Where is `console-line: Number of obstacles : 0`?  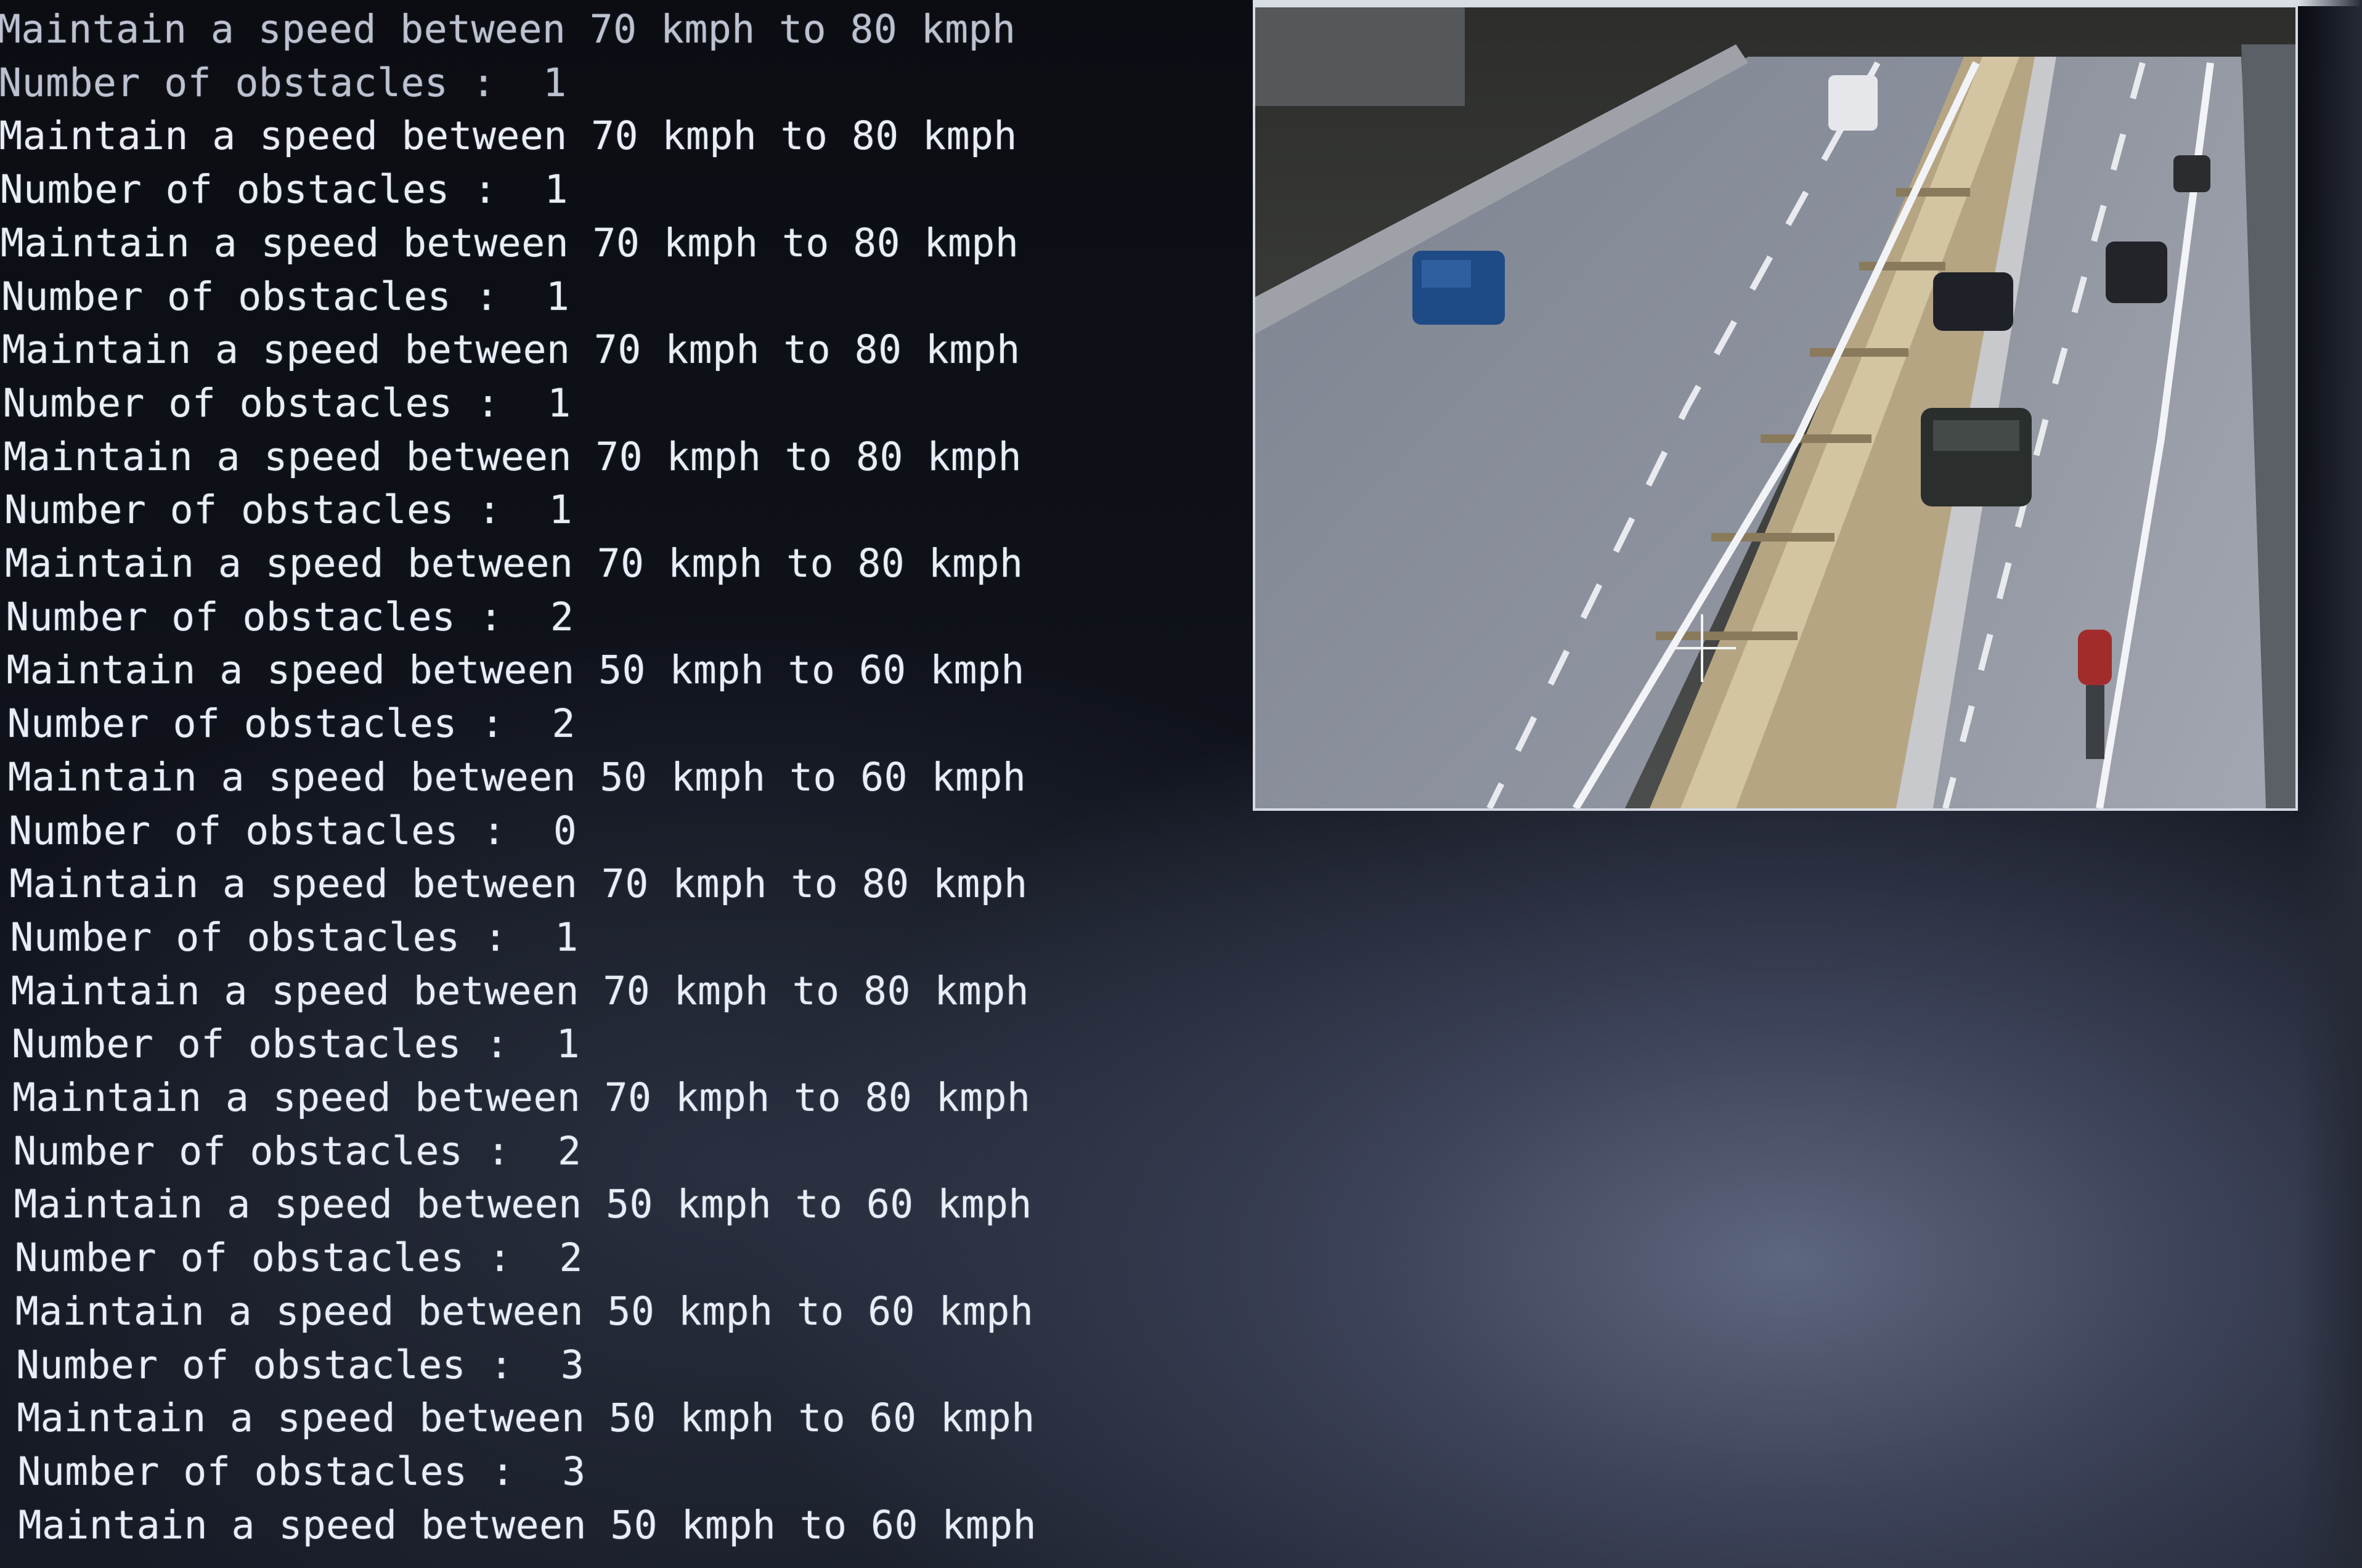 console-line: Number of obstacles : 0 is located at coordinates (293, 831).